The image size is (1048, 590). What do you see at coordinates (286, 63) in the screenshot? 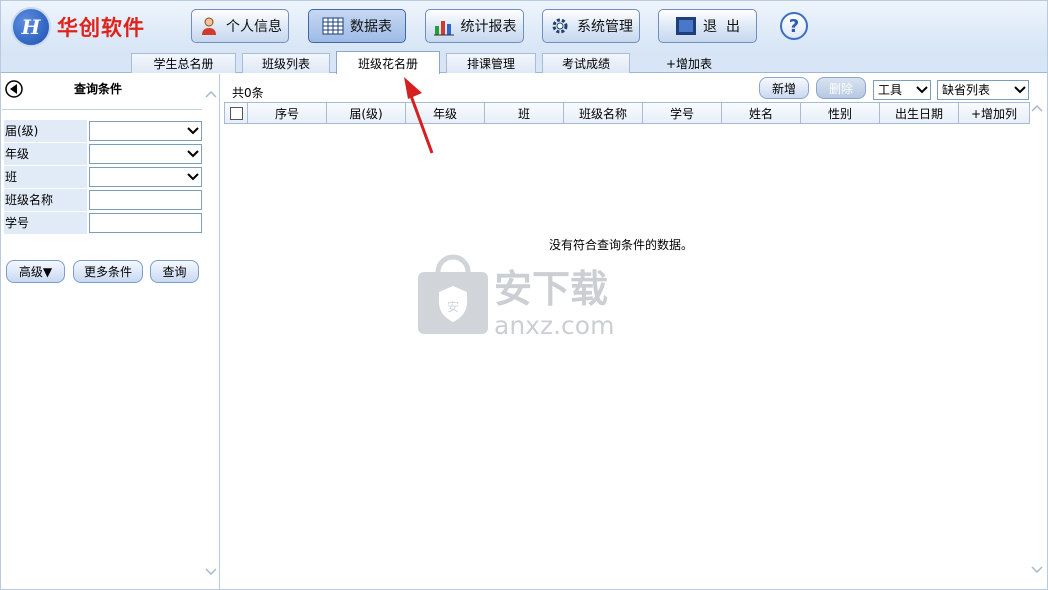
I see `tab-class-list: 班级列表` at bounding box center [286, 63].